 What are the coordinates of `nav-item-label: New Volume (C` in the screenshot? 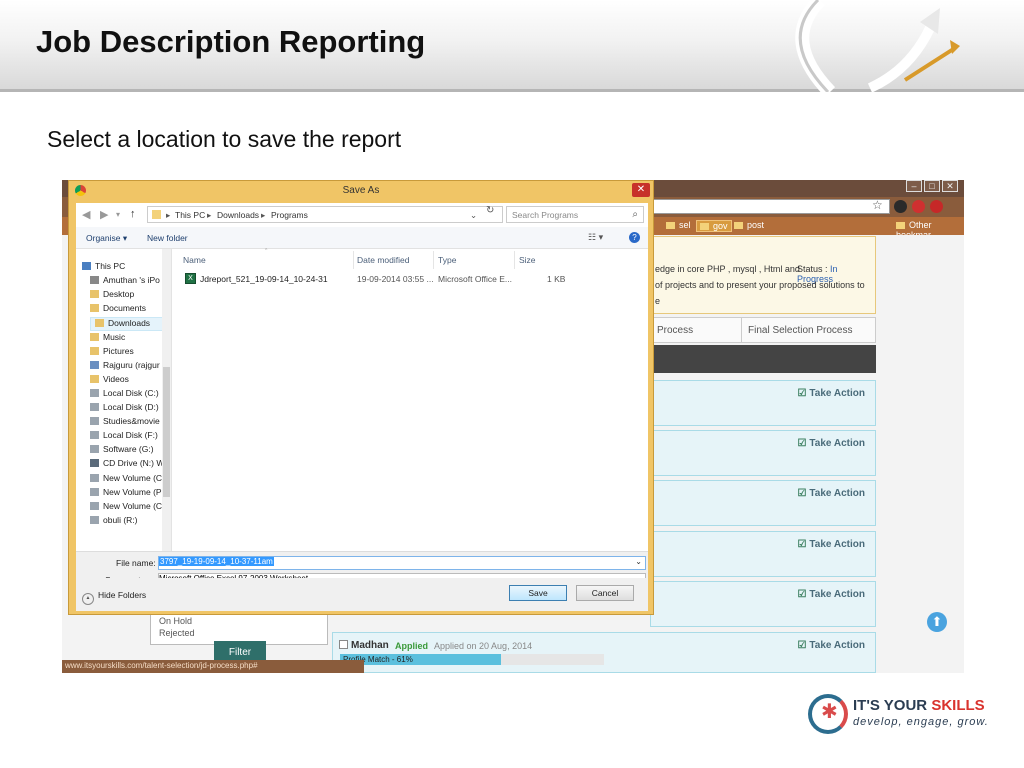 It's located at (133, 477).